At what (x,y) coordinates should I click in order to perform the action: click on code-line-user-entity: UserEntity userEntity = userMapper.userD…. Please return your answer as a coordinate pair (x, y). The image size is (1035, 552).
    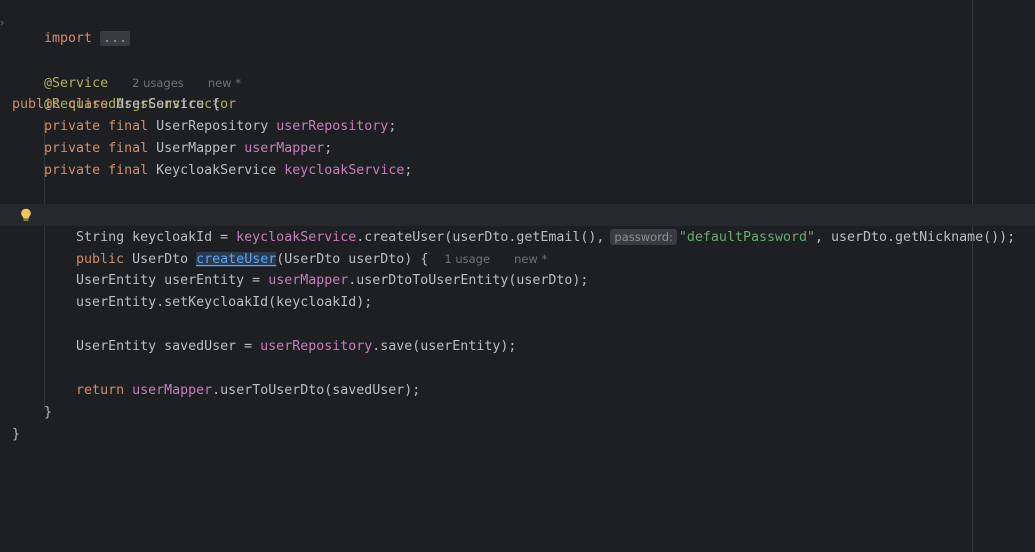
    Looking at the image, I should click on (300, 281).